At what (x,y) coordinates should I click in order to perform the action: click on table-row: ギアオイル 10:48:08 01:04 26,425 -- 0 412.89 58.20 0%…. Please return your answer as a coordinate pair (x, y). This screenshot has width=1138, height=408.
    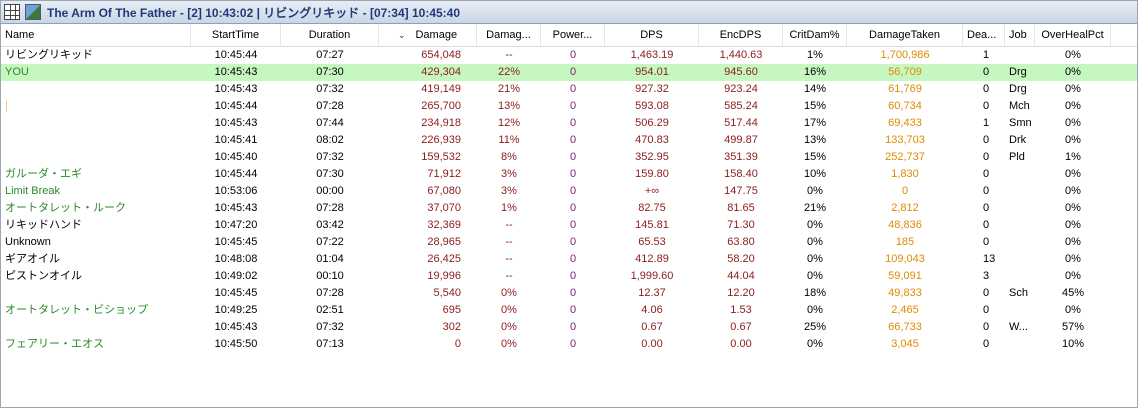
    Looking at the image, I should click on (569, 259).